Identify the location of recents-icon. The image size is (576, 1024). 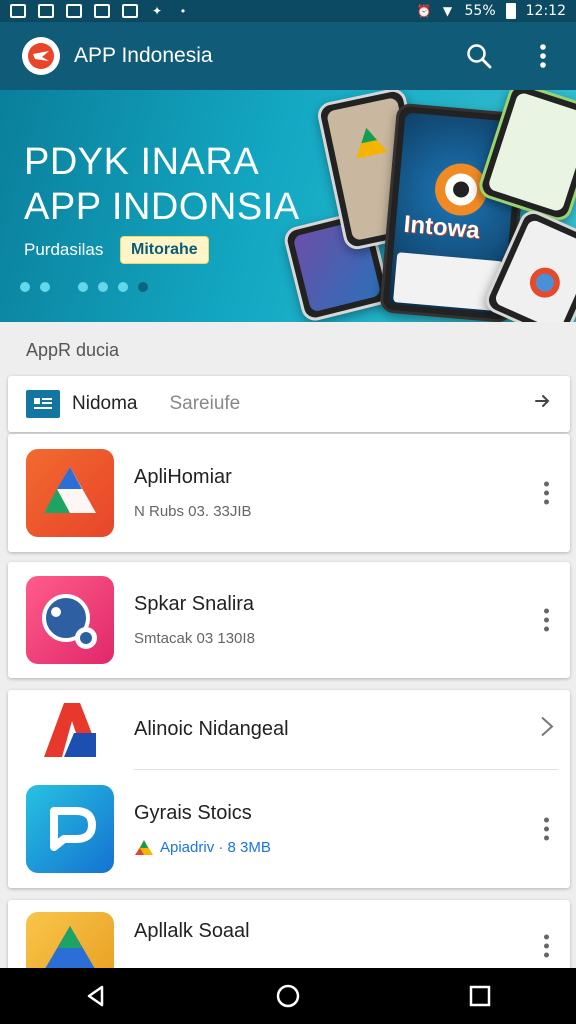
(480, 996).